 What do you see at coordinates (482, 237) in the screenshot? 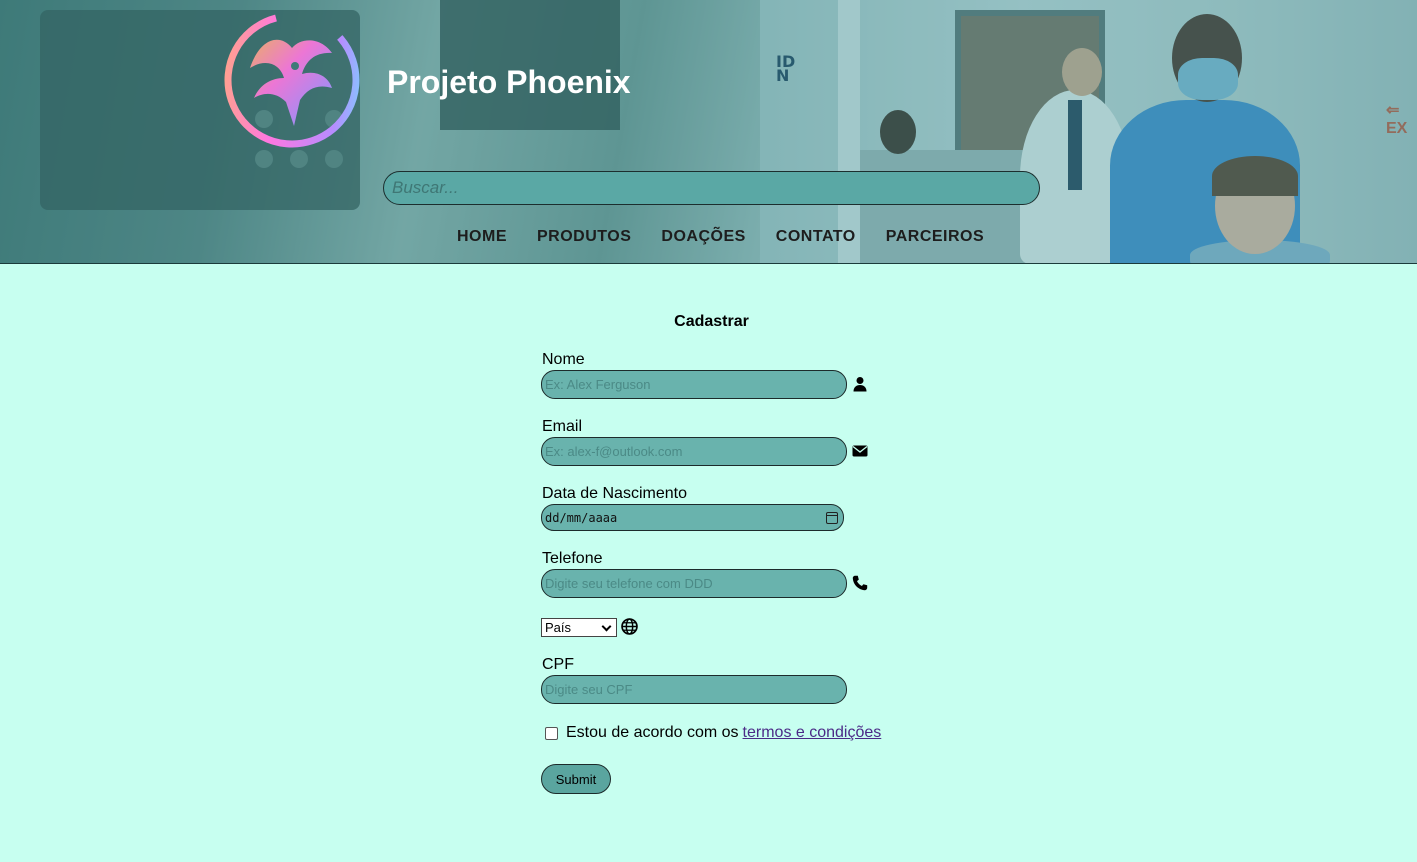
I see `nav-home: HOME` at bounding box center [482, 237].